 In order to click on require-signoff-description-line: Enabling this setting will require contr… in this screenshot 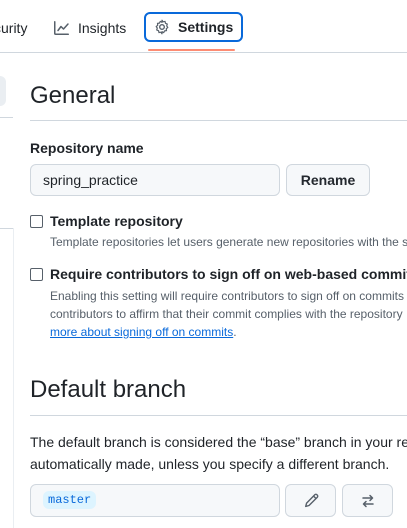, I will do `click(227, 296)`.